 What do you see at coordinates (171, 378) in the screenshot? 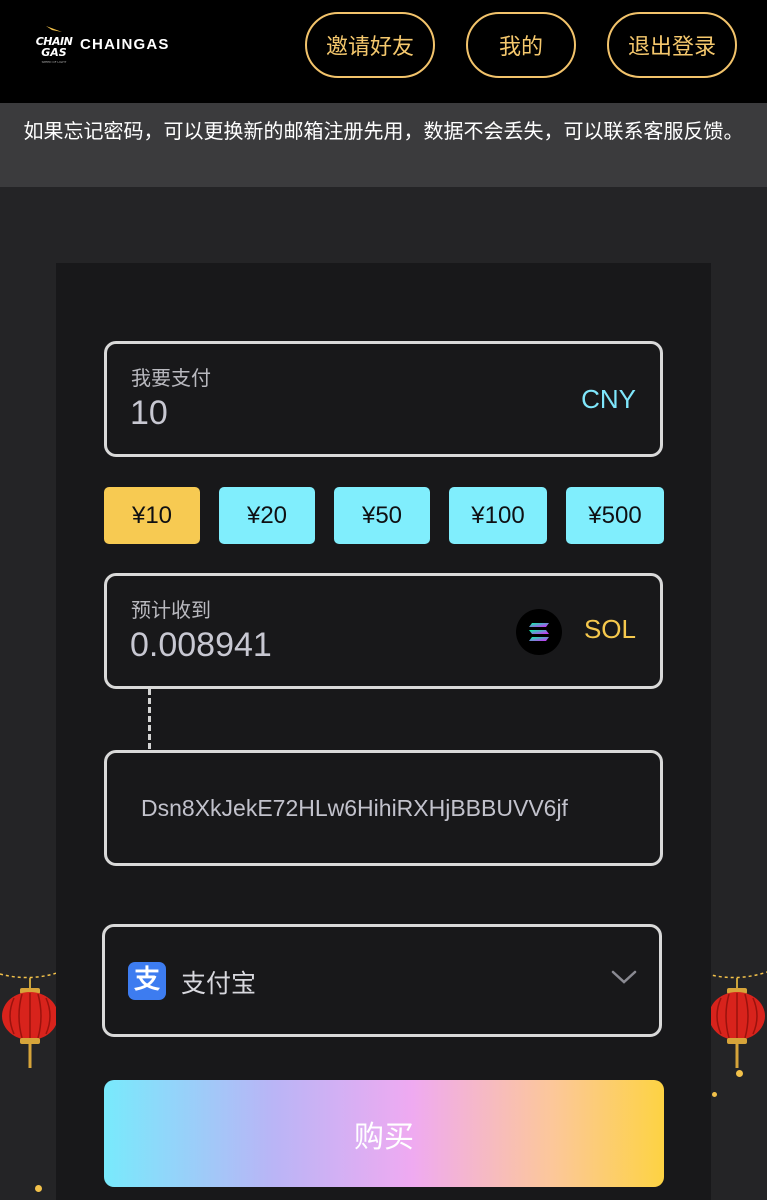
I see `pay-amount-label: 我要支付` at bounding box center [171, 378].